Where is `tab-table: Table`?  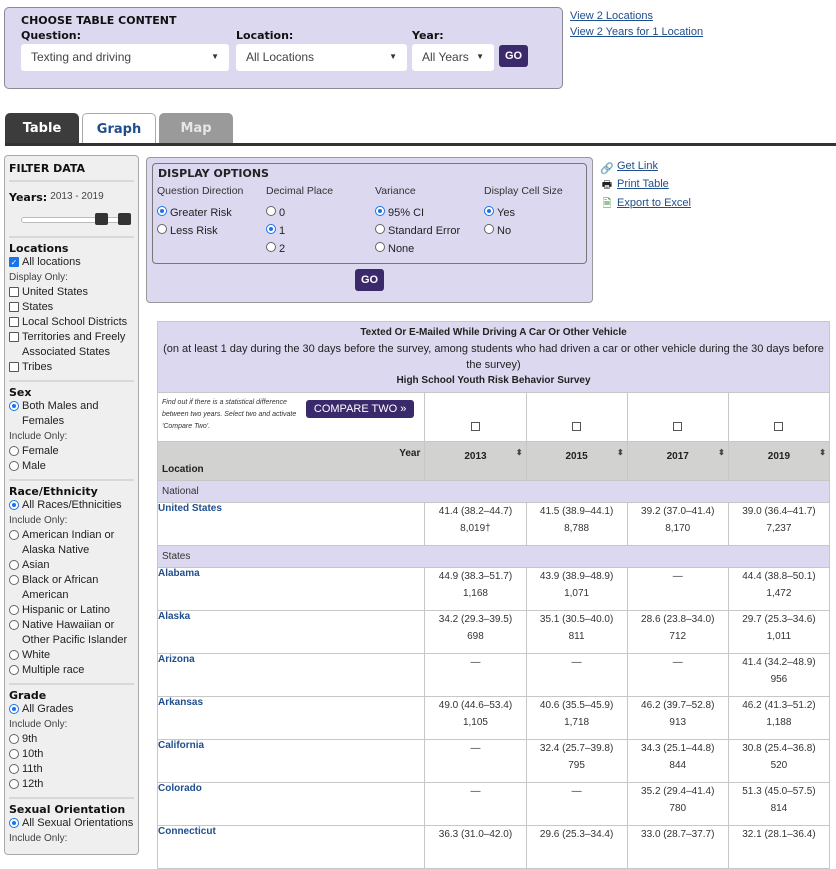 tab-table: Table is located at coordinates (42, 128).